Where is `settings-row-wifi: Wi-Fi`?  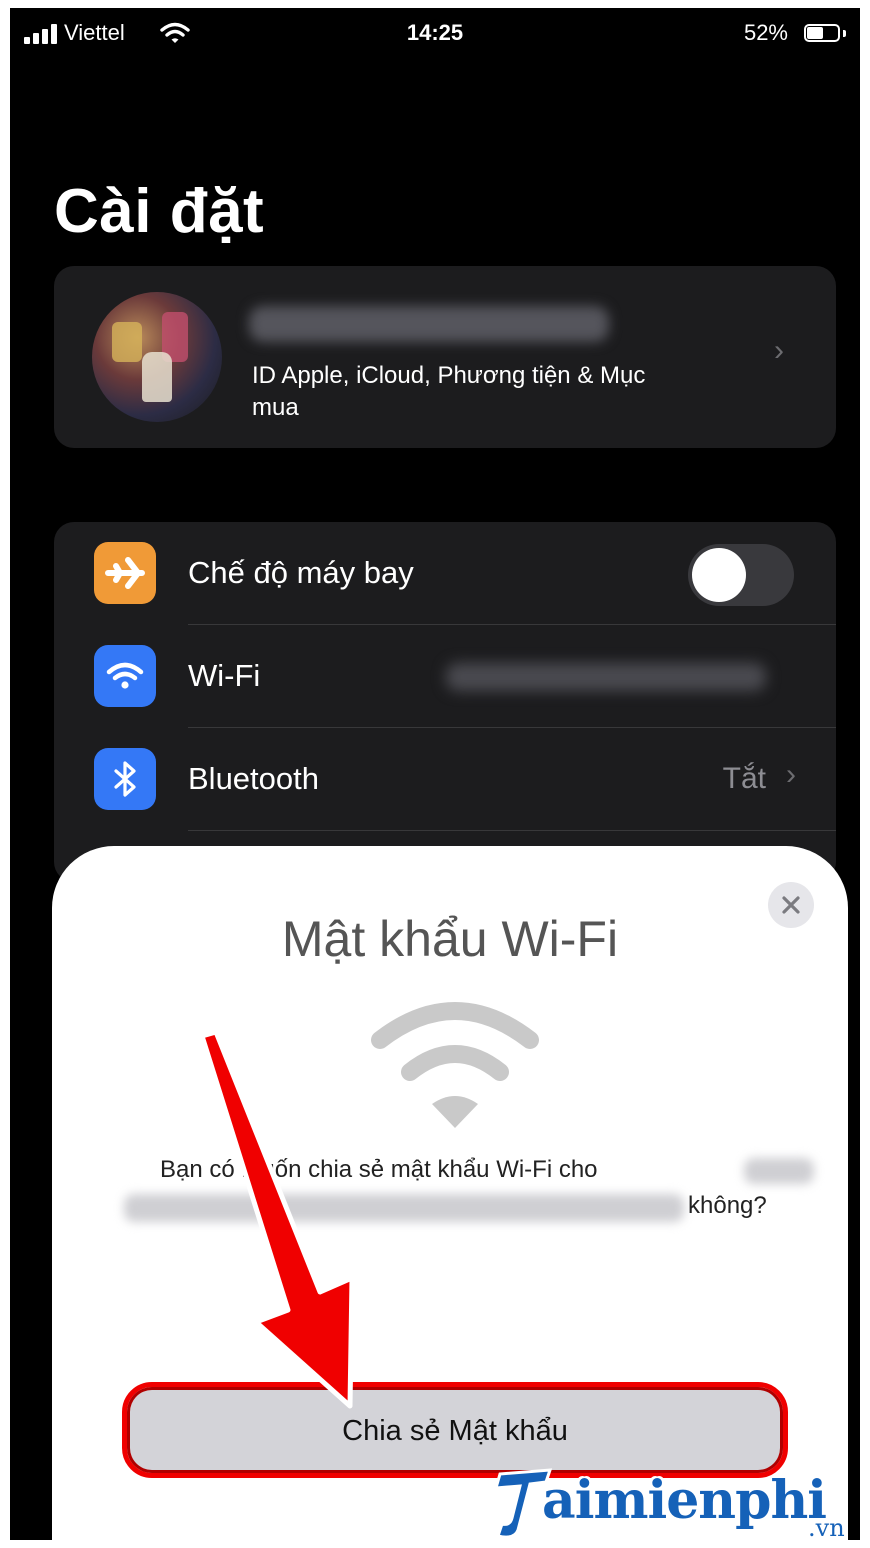
settings-row-wifi: Wi-Fi is located at coordinates (445, 676).